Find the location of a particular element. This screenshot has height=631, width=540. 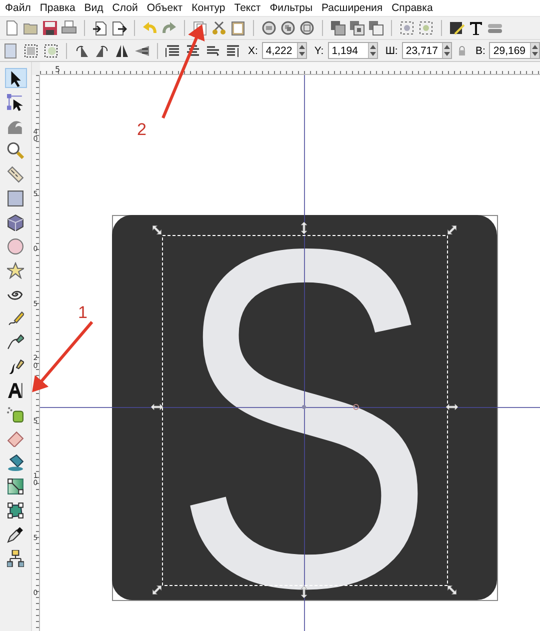

number-field: 29,169 is located at coordinates (514, 50).